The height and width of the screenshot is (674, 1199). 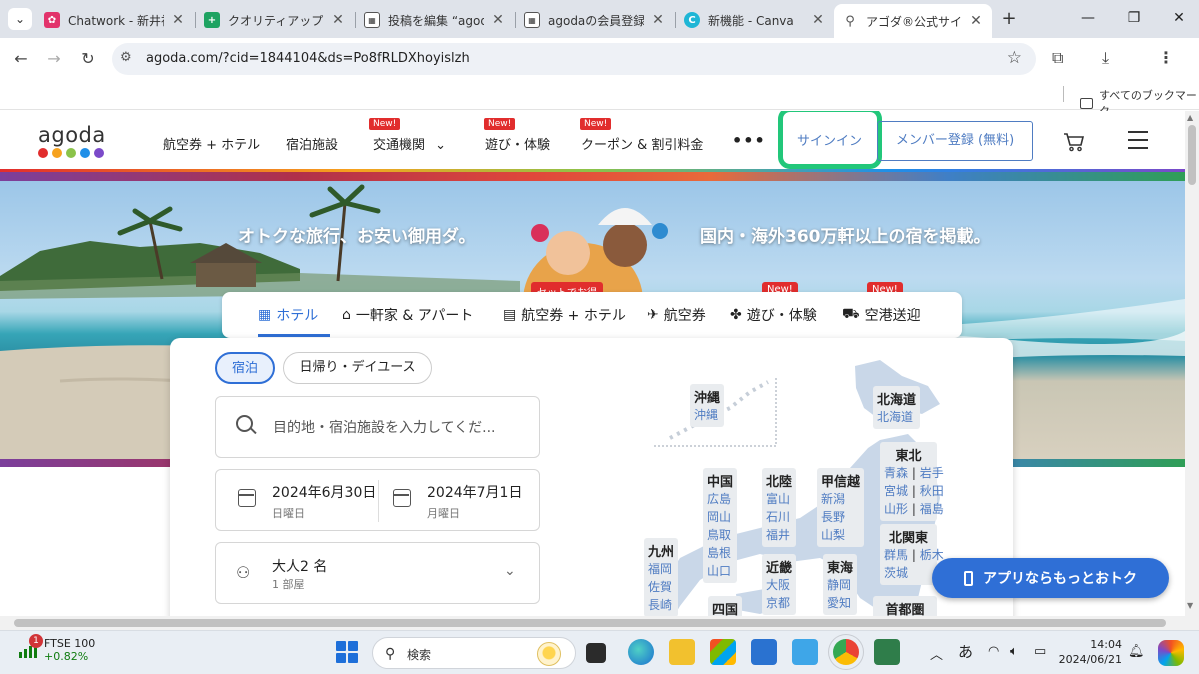 What do you see at coordinates (779, 603) in the screenshot?
I see `pref-link: 京都` at bounding box center [779, 603].